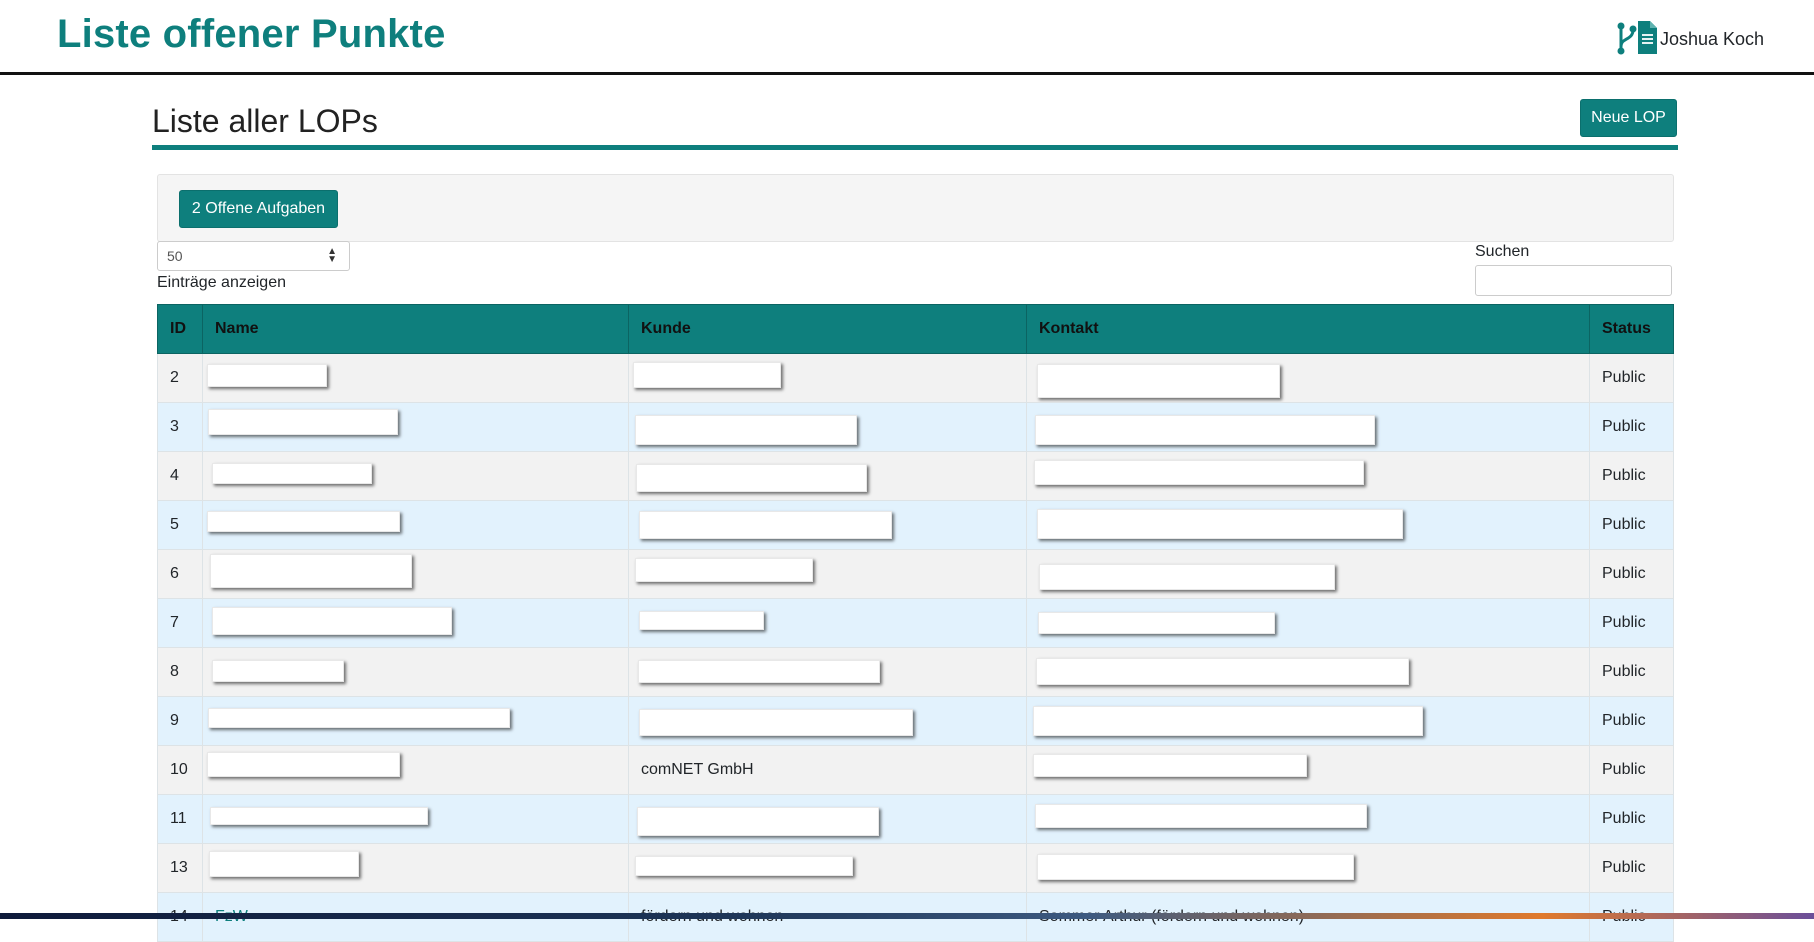 Image resolution: width=1814 pixels, height=942 pixels. Describe the element at coordinates (1712, 39) in the screenshot. I see `user-name: Joshua Koch` at that location.